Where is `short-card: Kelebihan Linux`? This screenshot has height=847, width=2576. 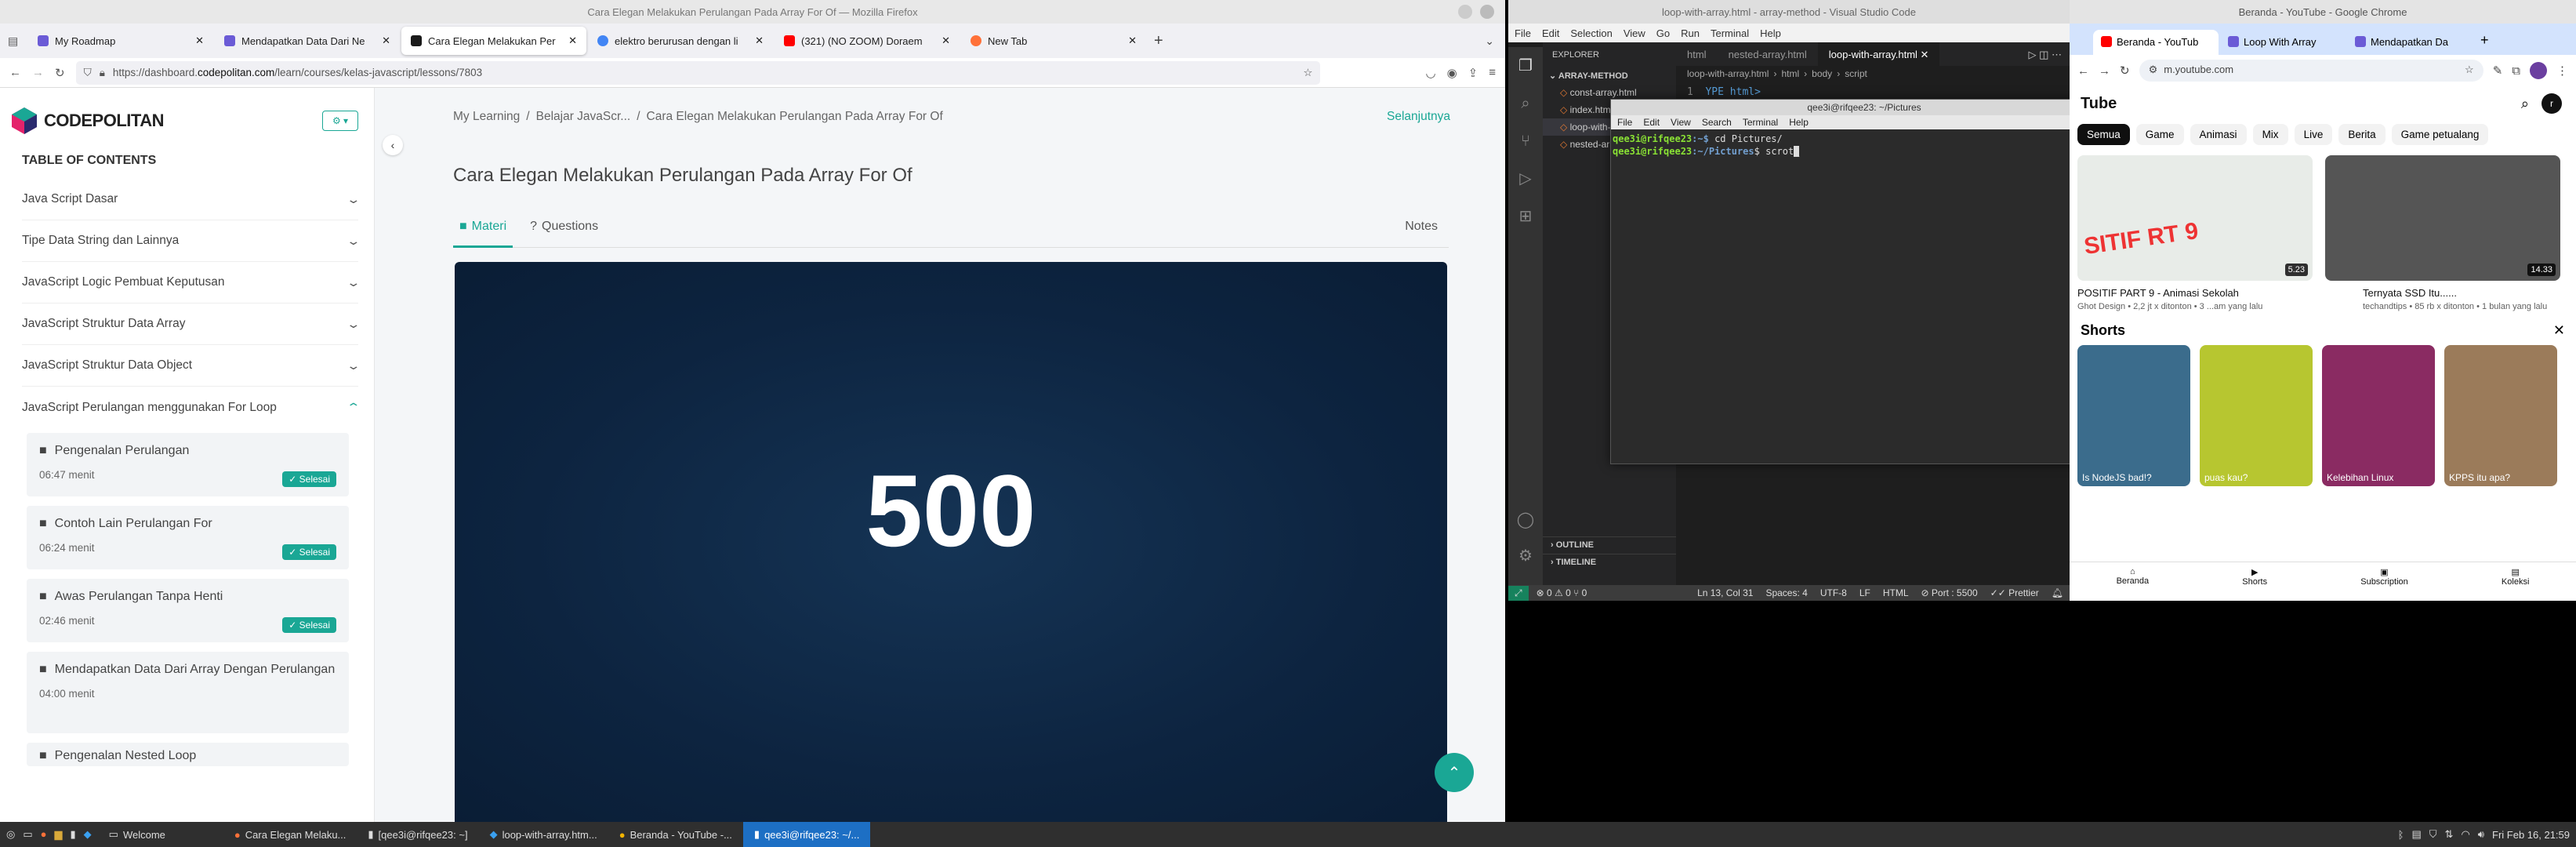
short-card: Kelebihan Linux is located at coordinates (2379, 415).